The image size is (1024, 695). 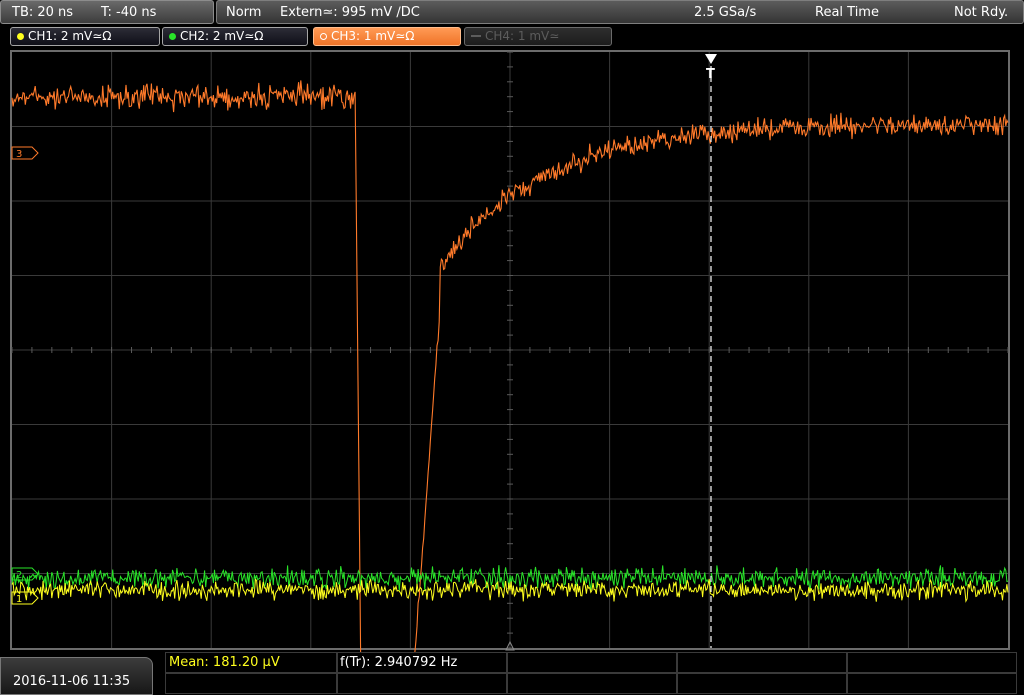 I want to click on ch2-reference-marker-label: 2, so click(x=19, y=575).